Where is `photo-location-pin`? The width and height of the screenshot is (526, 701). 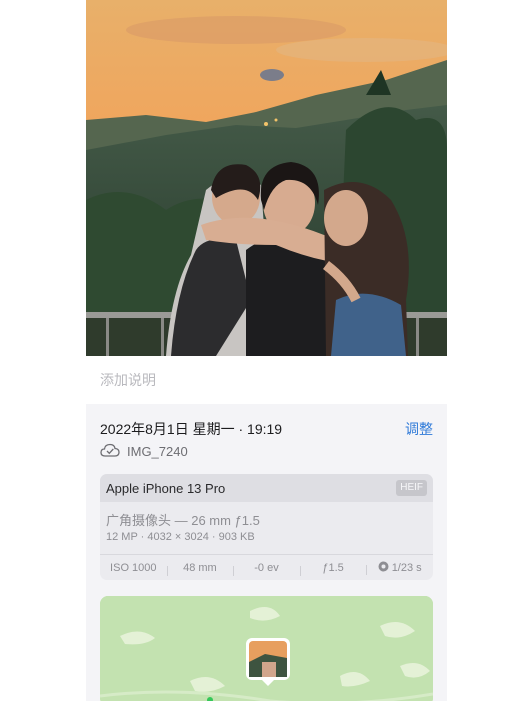
photo-location-pin is located at coordinates (268, 662).